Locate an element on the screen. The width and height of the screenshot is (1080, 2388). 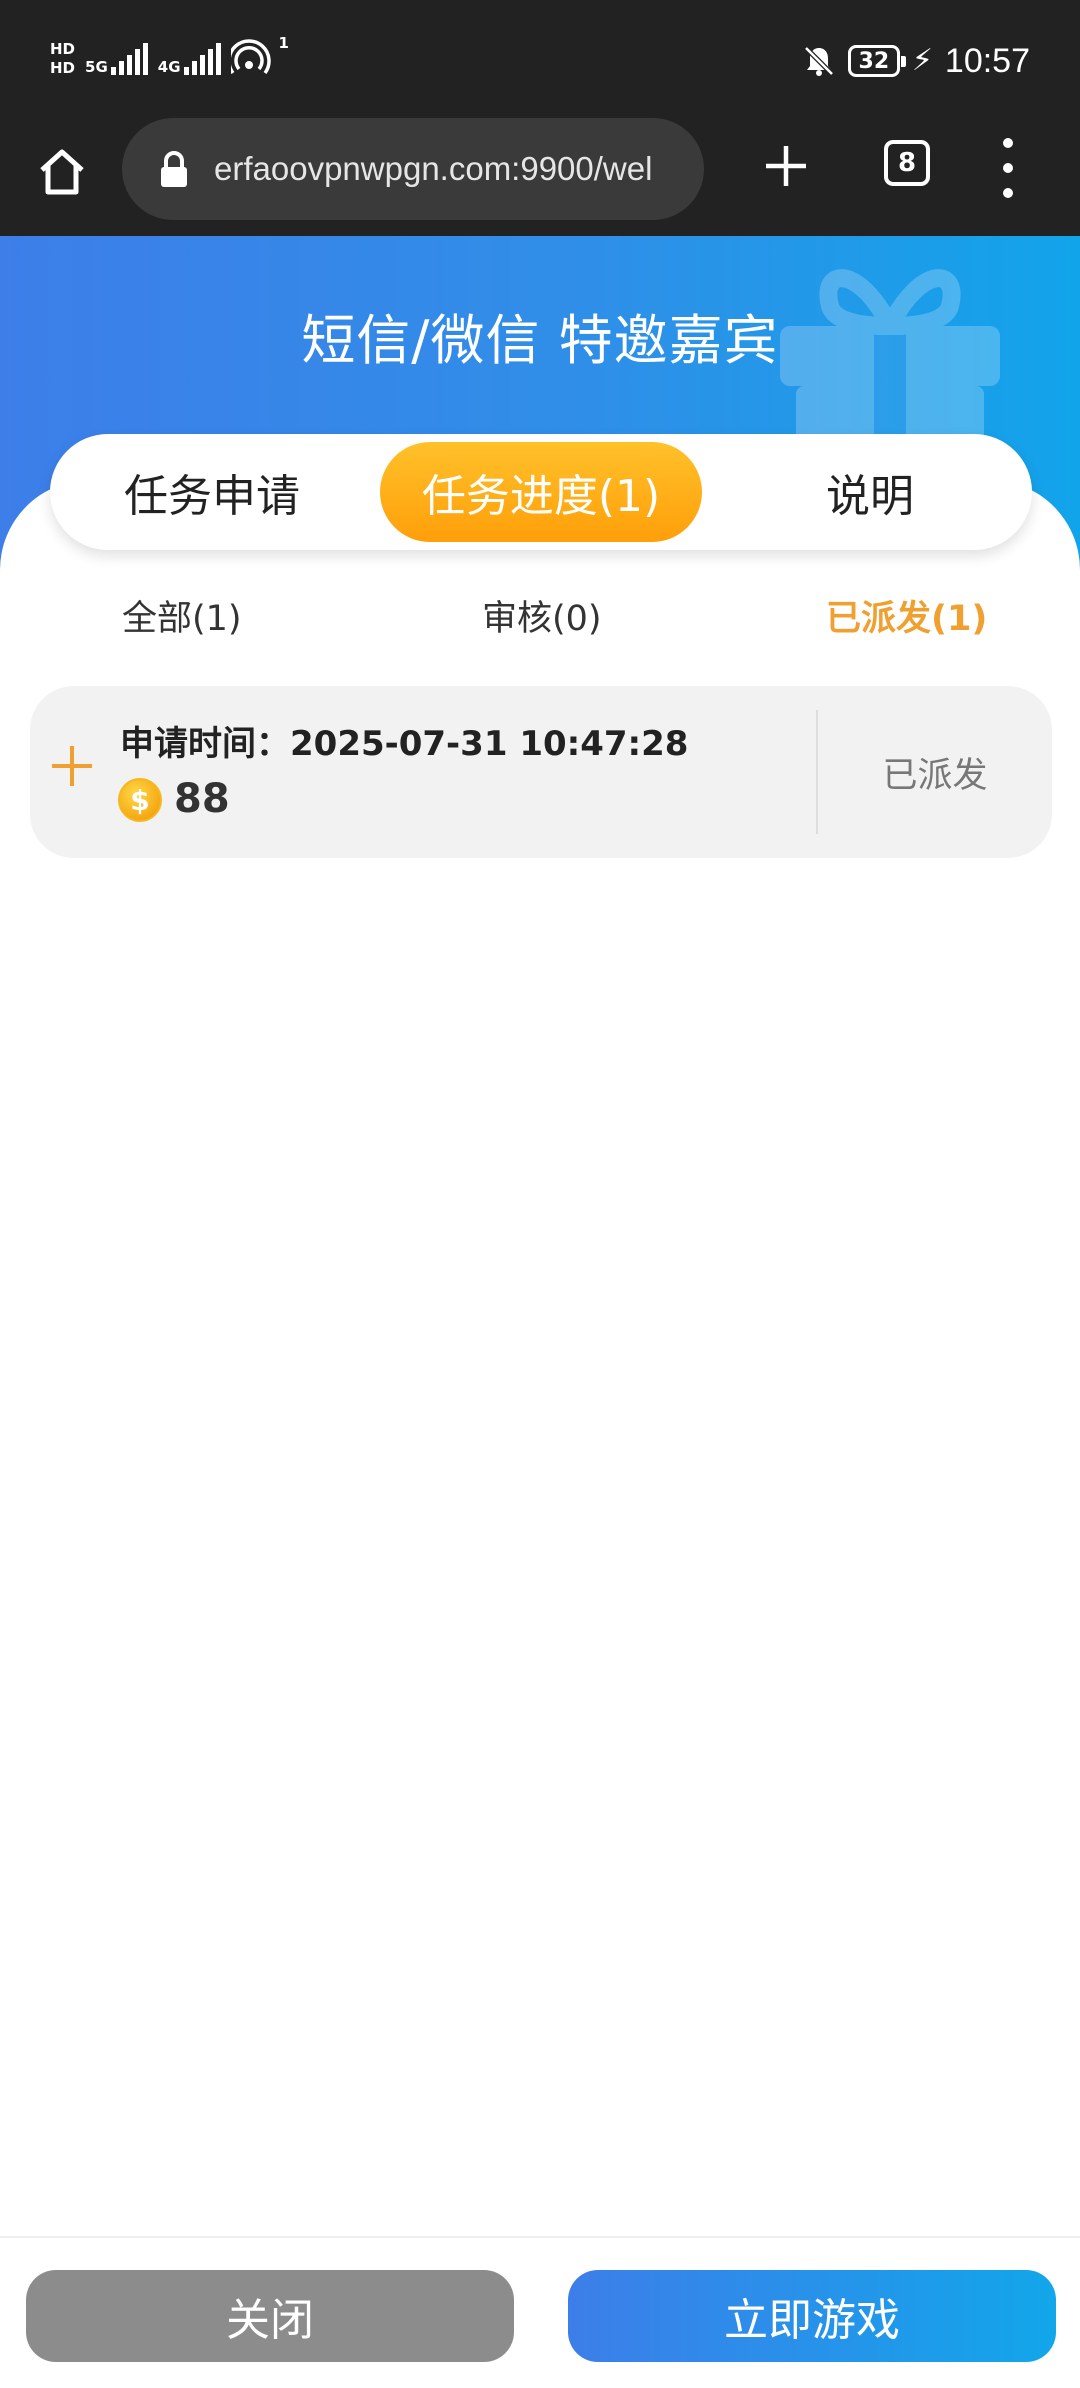
address-bar: erfaoovpnwpgn.com:9900/wel is located at coordinates (413, 169).